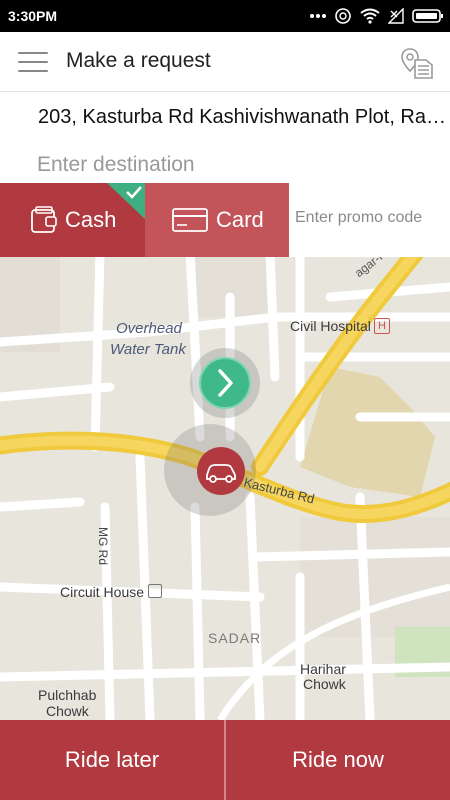  What do you see at coordinates (225, 62) in the screenshot?
I see `app-header: Make a request` at bounding box center [225, 62].